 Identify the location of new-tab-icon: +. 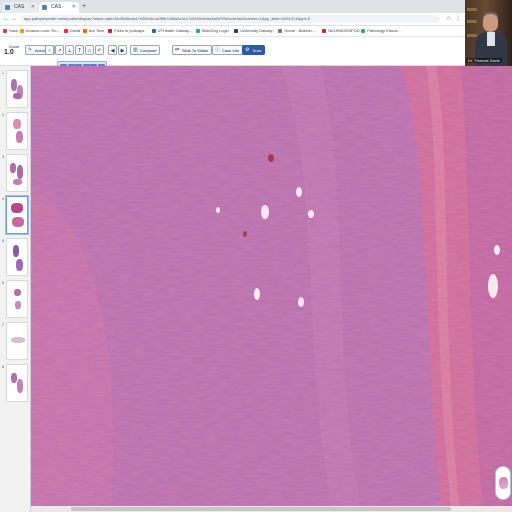
(84, 7).